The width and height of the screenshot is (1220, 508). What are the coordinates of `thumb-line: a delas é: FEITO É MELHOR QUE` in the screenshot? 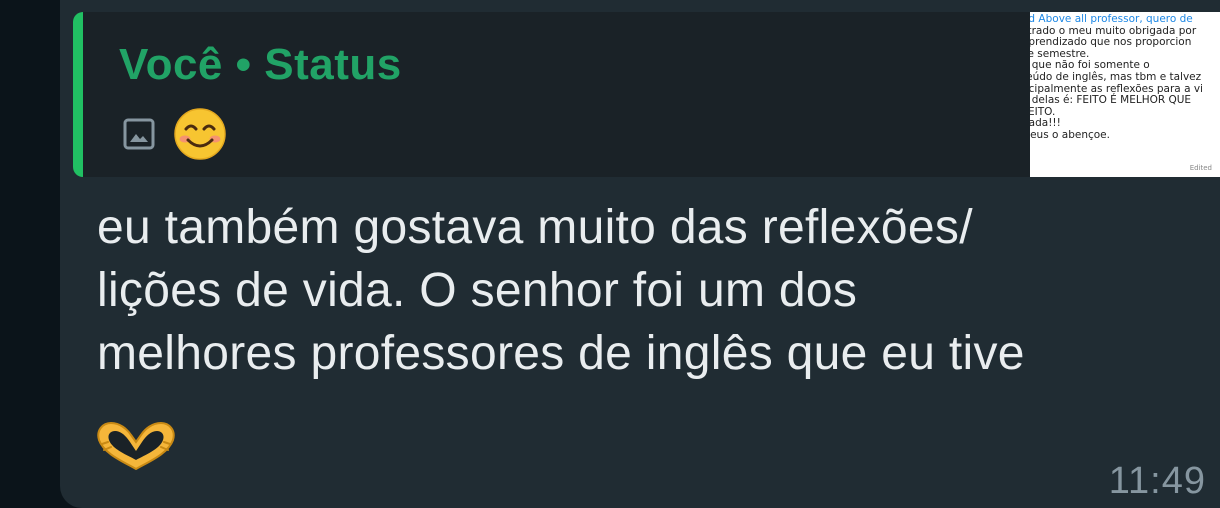 It's located at (1111, 100).